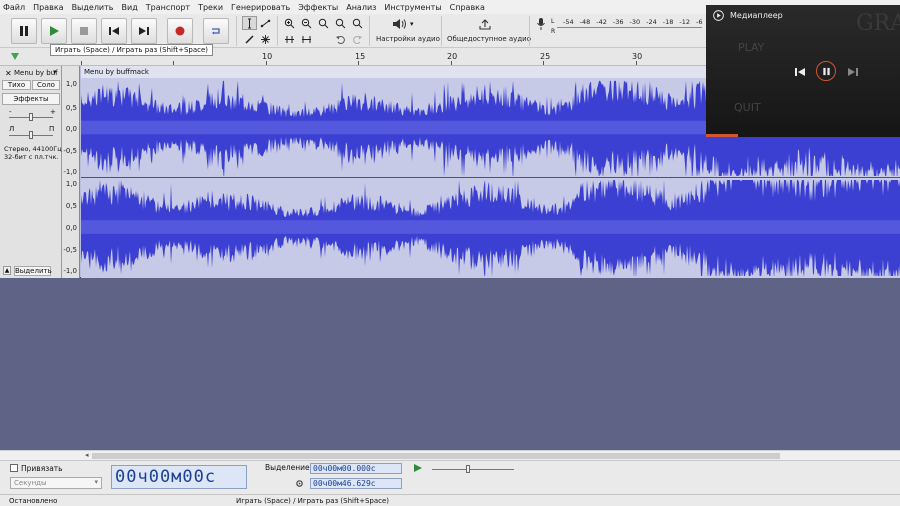 This screenshot has height=506, width=900. What do you see at coordinates (14, 468) in the screenshot?
I see `snap-checkbox` at bounding box center [14, 468].